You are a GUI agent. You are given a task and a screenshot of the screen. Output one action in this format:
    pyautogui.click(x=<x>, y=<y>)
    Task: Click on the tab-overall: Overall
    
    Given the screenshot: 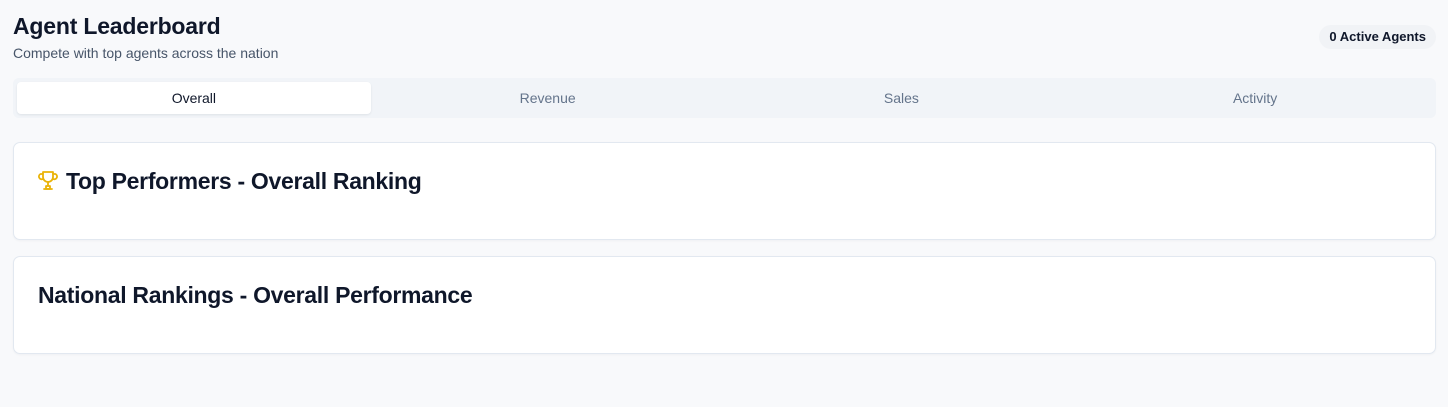 What is the action you would take?
    pyautogui.click(x=194, y=98)
    